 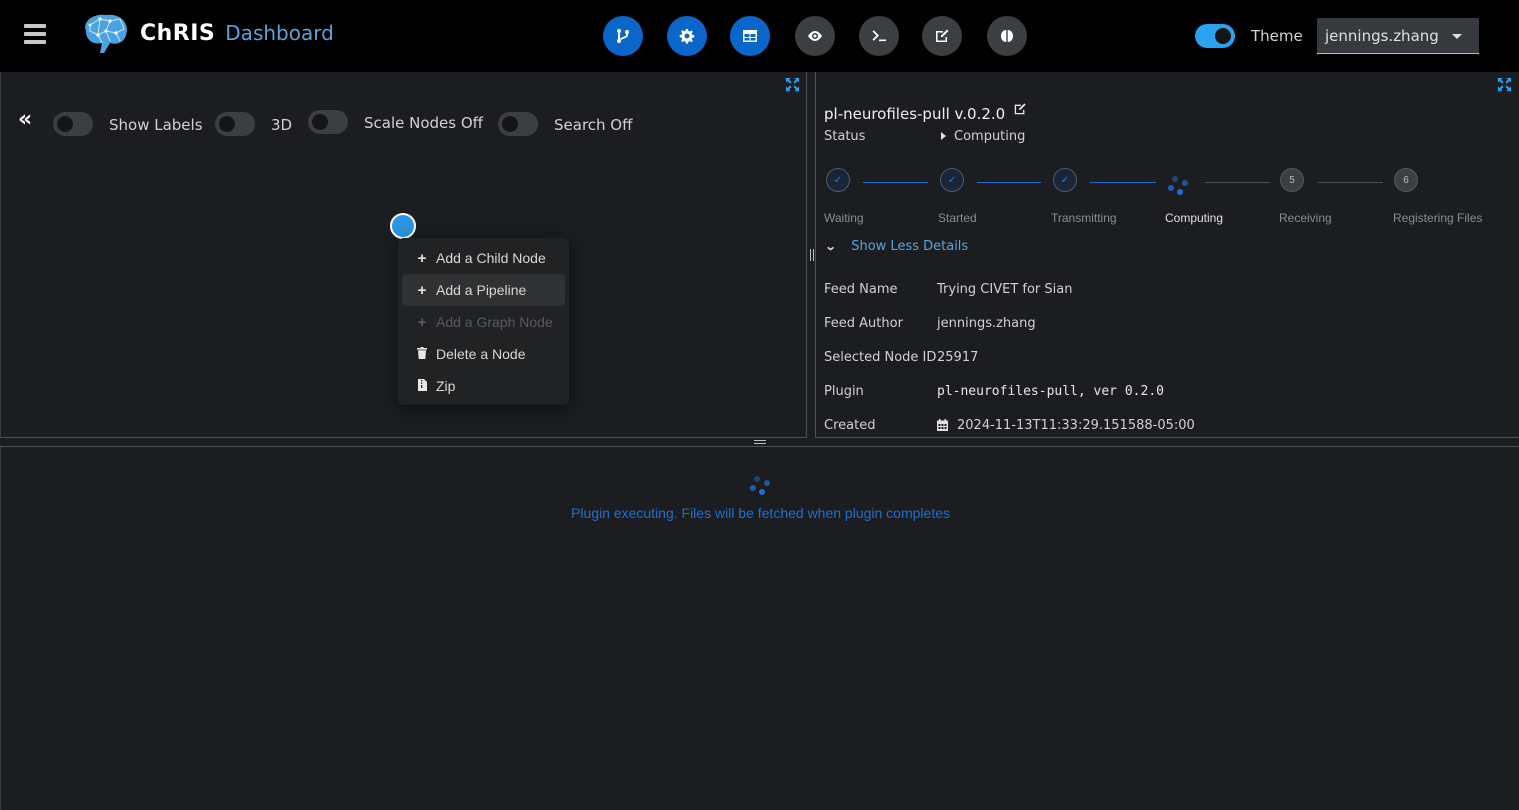 What do you see at coordinates (943, 136) in the screenshot?
I see `caret-right-icon` at bounding box center [943, 136].